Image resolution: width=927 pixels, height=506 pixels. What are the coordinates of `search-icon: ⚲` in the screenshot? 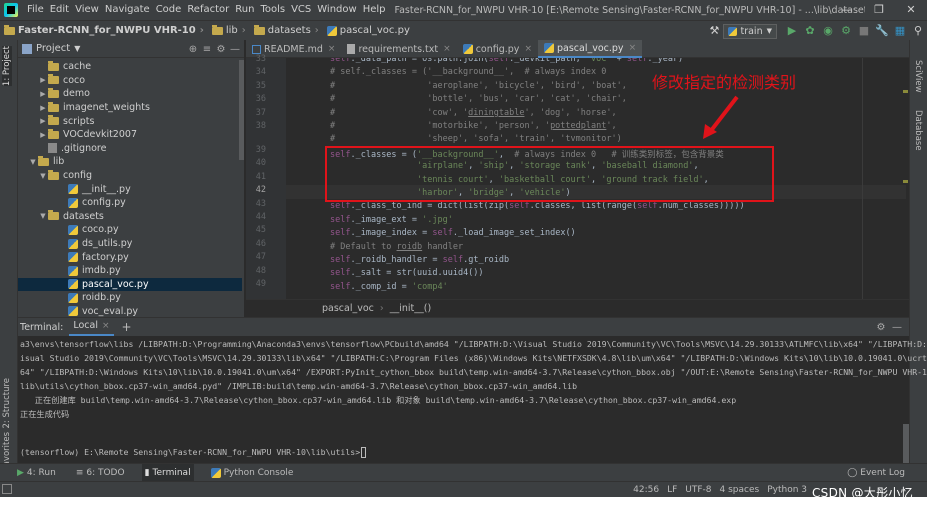 It's located at (918, 31).